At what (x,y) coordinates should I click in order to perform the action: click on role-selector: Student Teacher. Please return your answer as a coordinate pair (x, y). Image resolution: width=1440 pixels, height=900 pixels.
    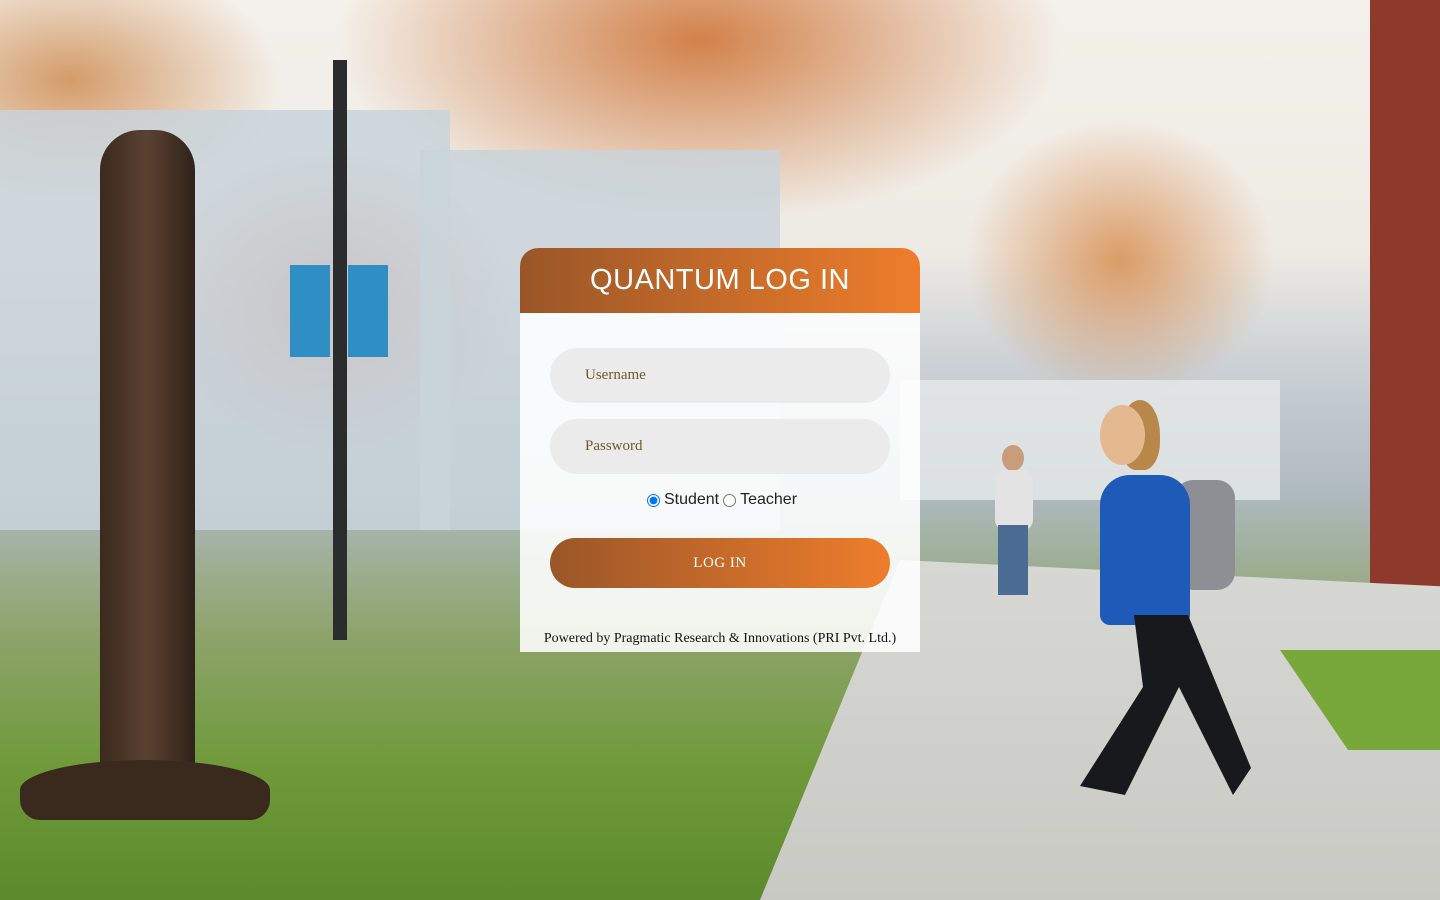
    Looking at the image, I should click on (720, 500).